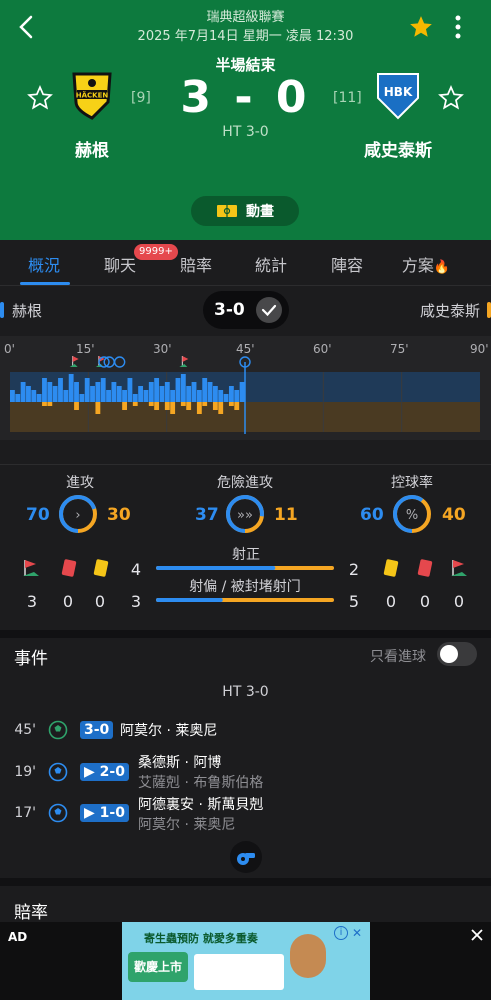 This screenshot has width=491, height=1000. What do you see at coordinates (412, 515) in the screenshot?
I see `percent-icon: %` at bounding box center [412, 515].